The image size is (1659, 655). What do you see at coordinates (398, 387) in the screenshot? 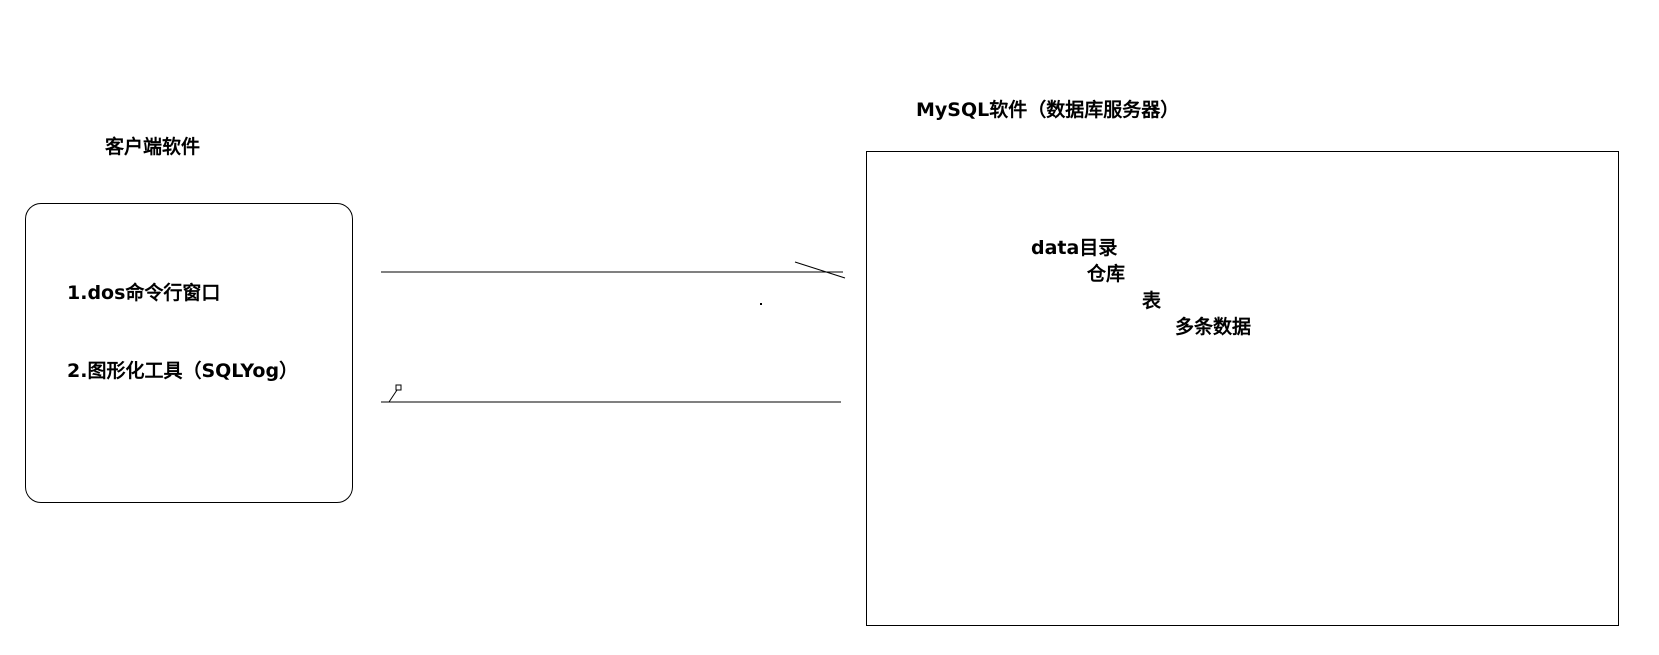
I see `response-arrow-handle` at bounding box center [398, 387].